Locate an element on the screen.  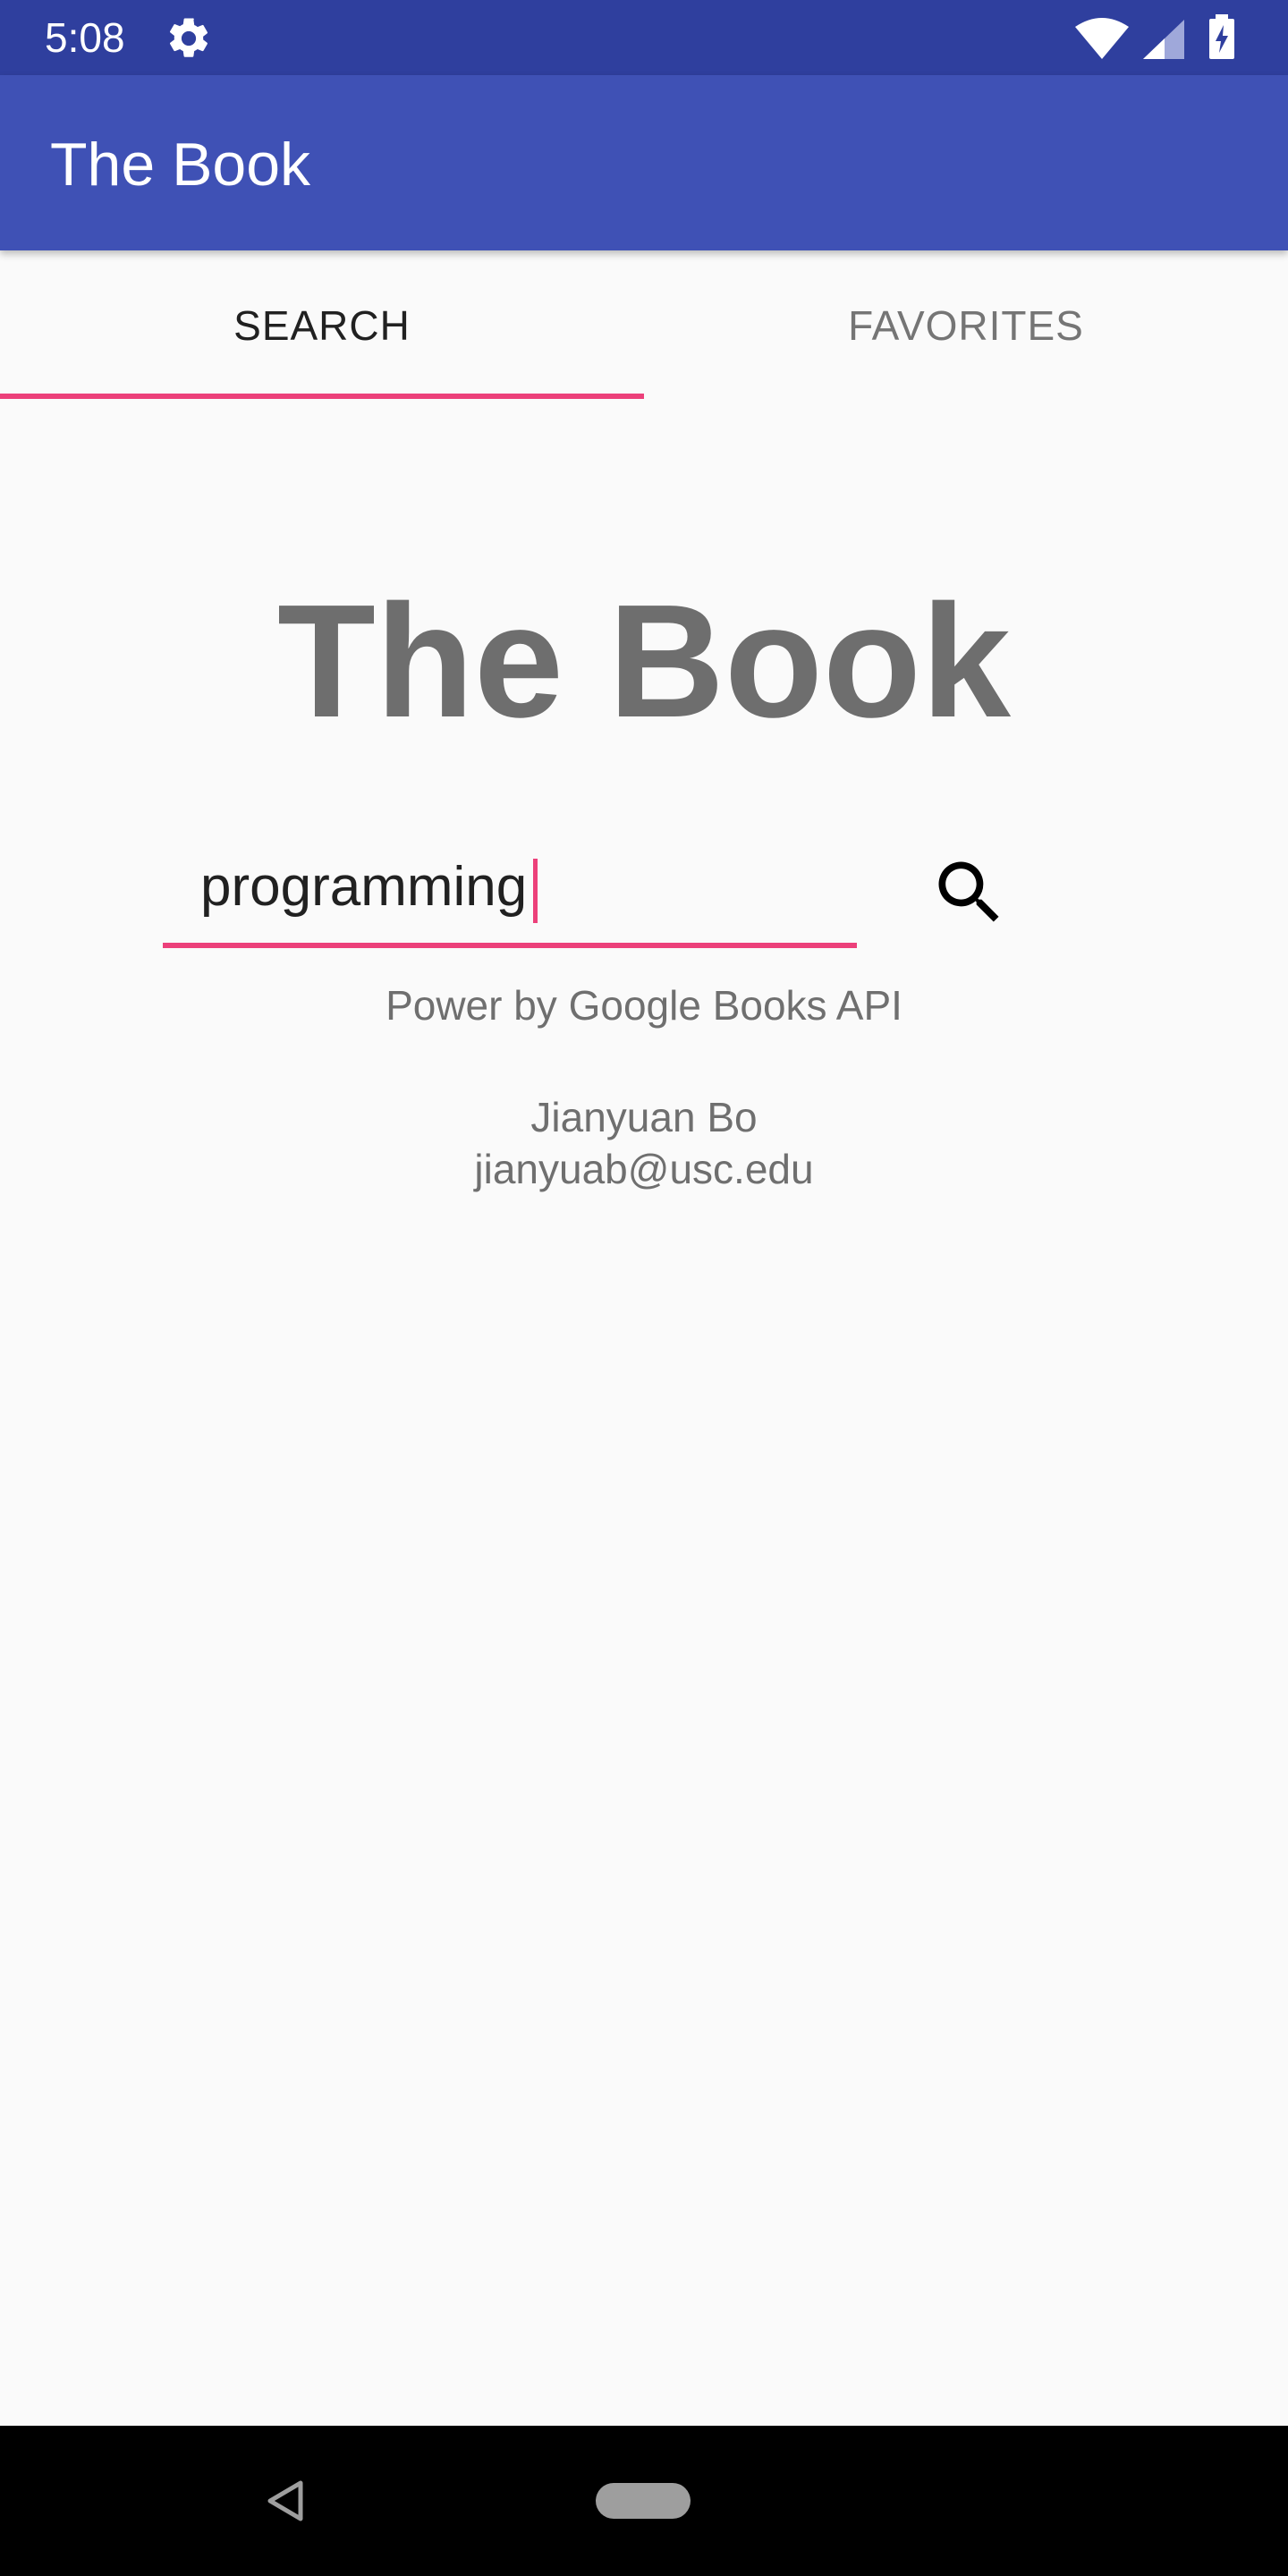
app-bar: The Book is located at coordinates (644, 162).